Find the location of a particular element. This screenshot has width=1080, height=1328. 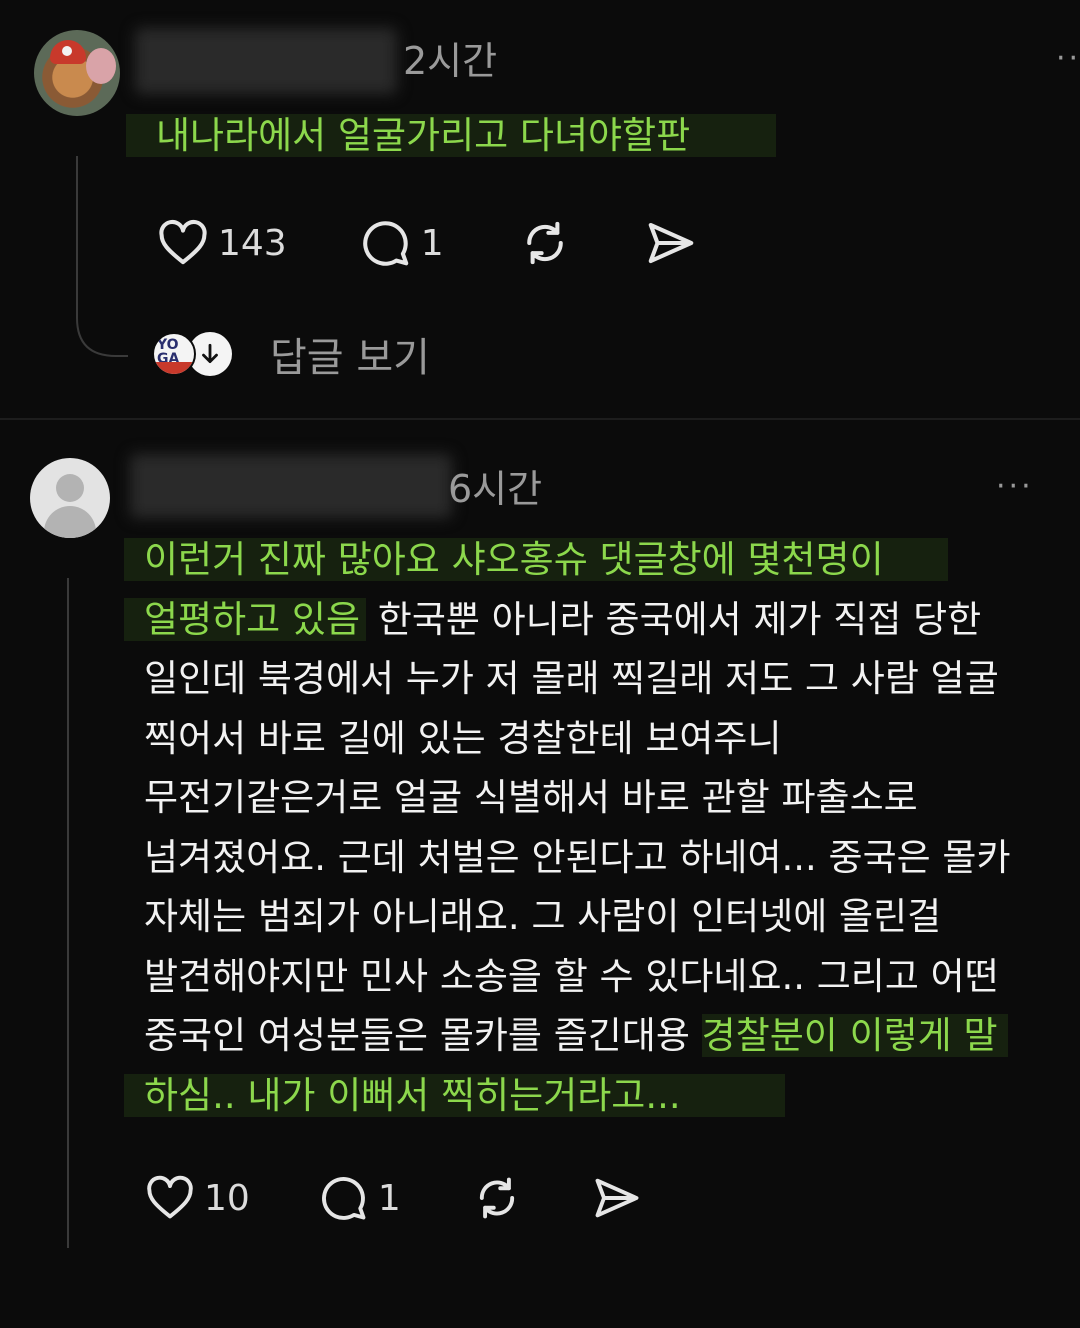

text-plain: 한국뿐 아니라 중국에서 제가 직접 당한 is located at coordinates (674, 619).